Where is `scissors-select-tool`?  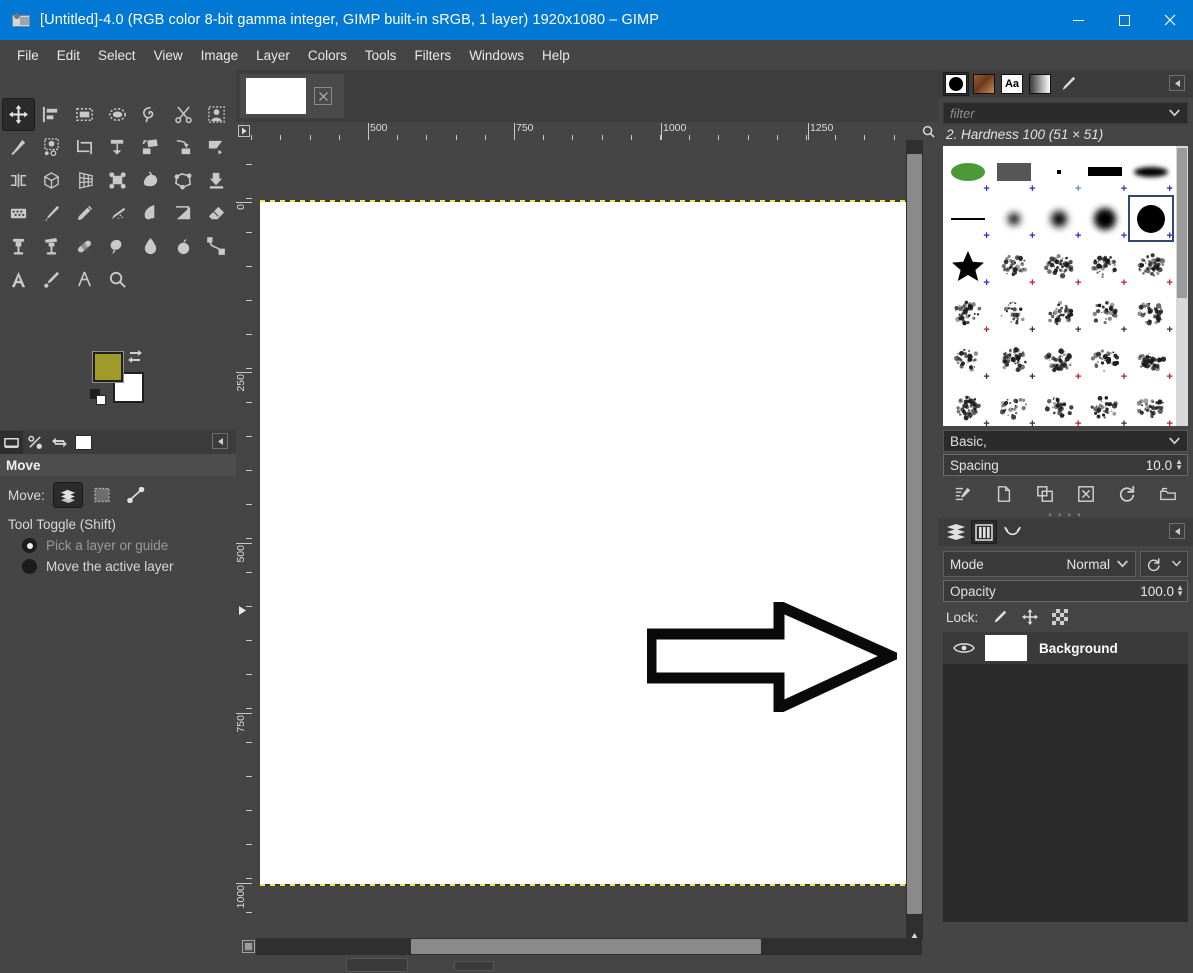
scissors-select-tool is located at coordinates (183, 114).